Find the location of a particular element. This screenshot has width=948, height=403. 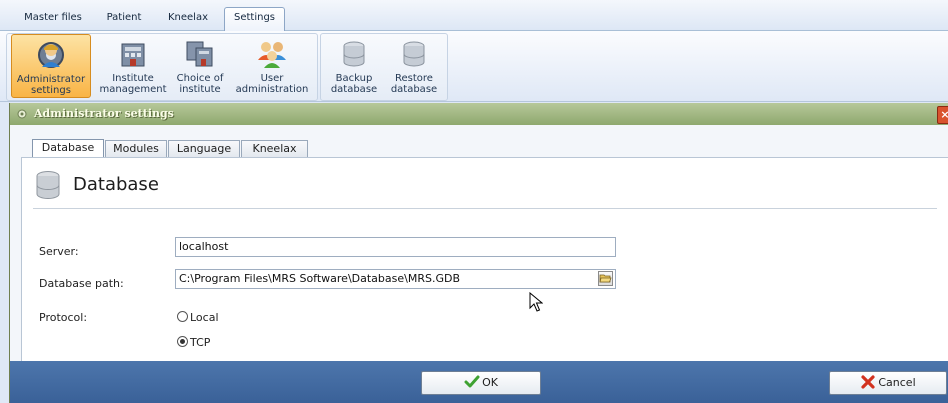

choice-institute-icon is located at coordinates (199, 54).